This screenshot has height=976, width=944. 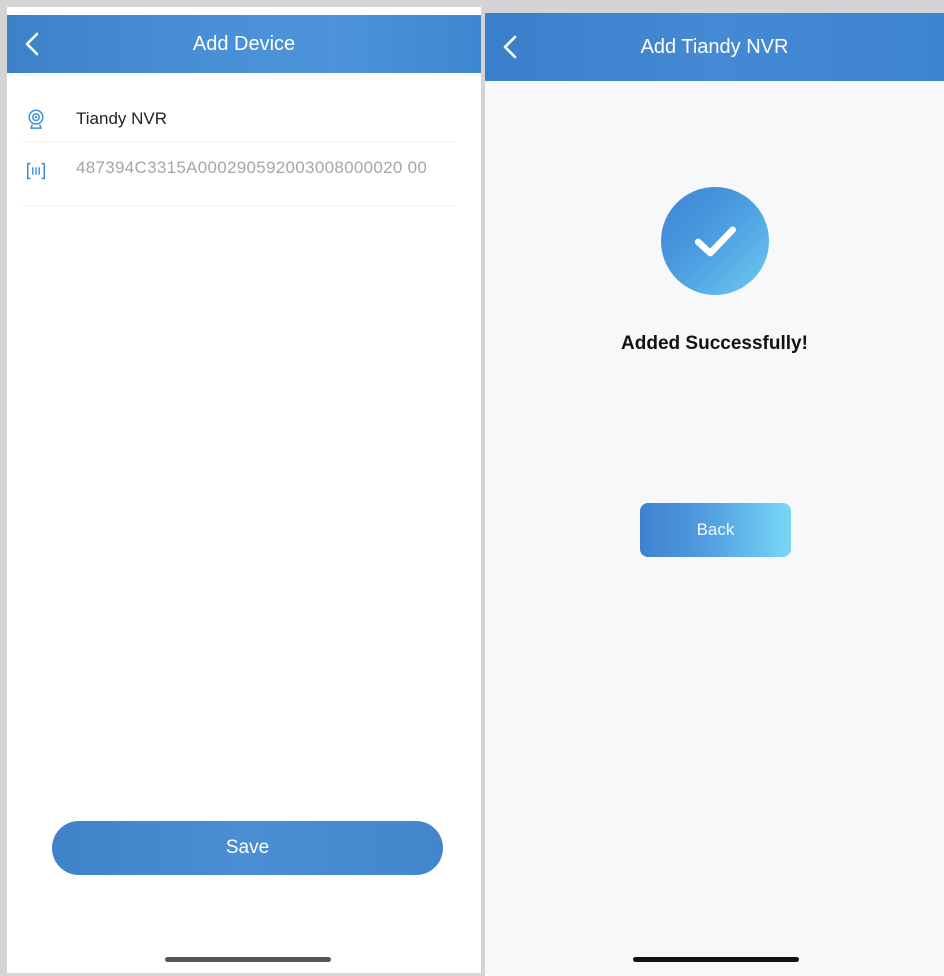 I want to click on page-title: Add Tiandy NVR, so click(x=714, y=46).